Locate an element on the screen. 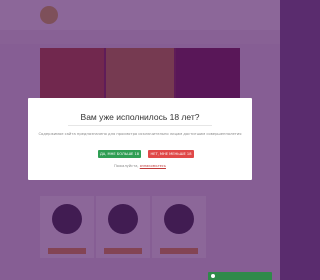 The image size is (320, 280). policy-text: Пожалуйста, is located at coordinates (127, 166).